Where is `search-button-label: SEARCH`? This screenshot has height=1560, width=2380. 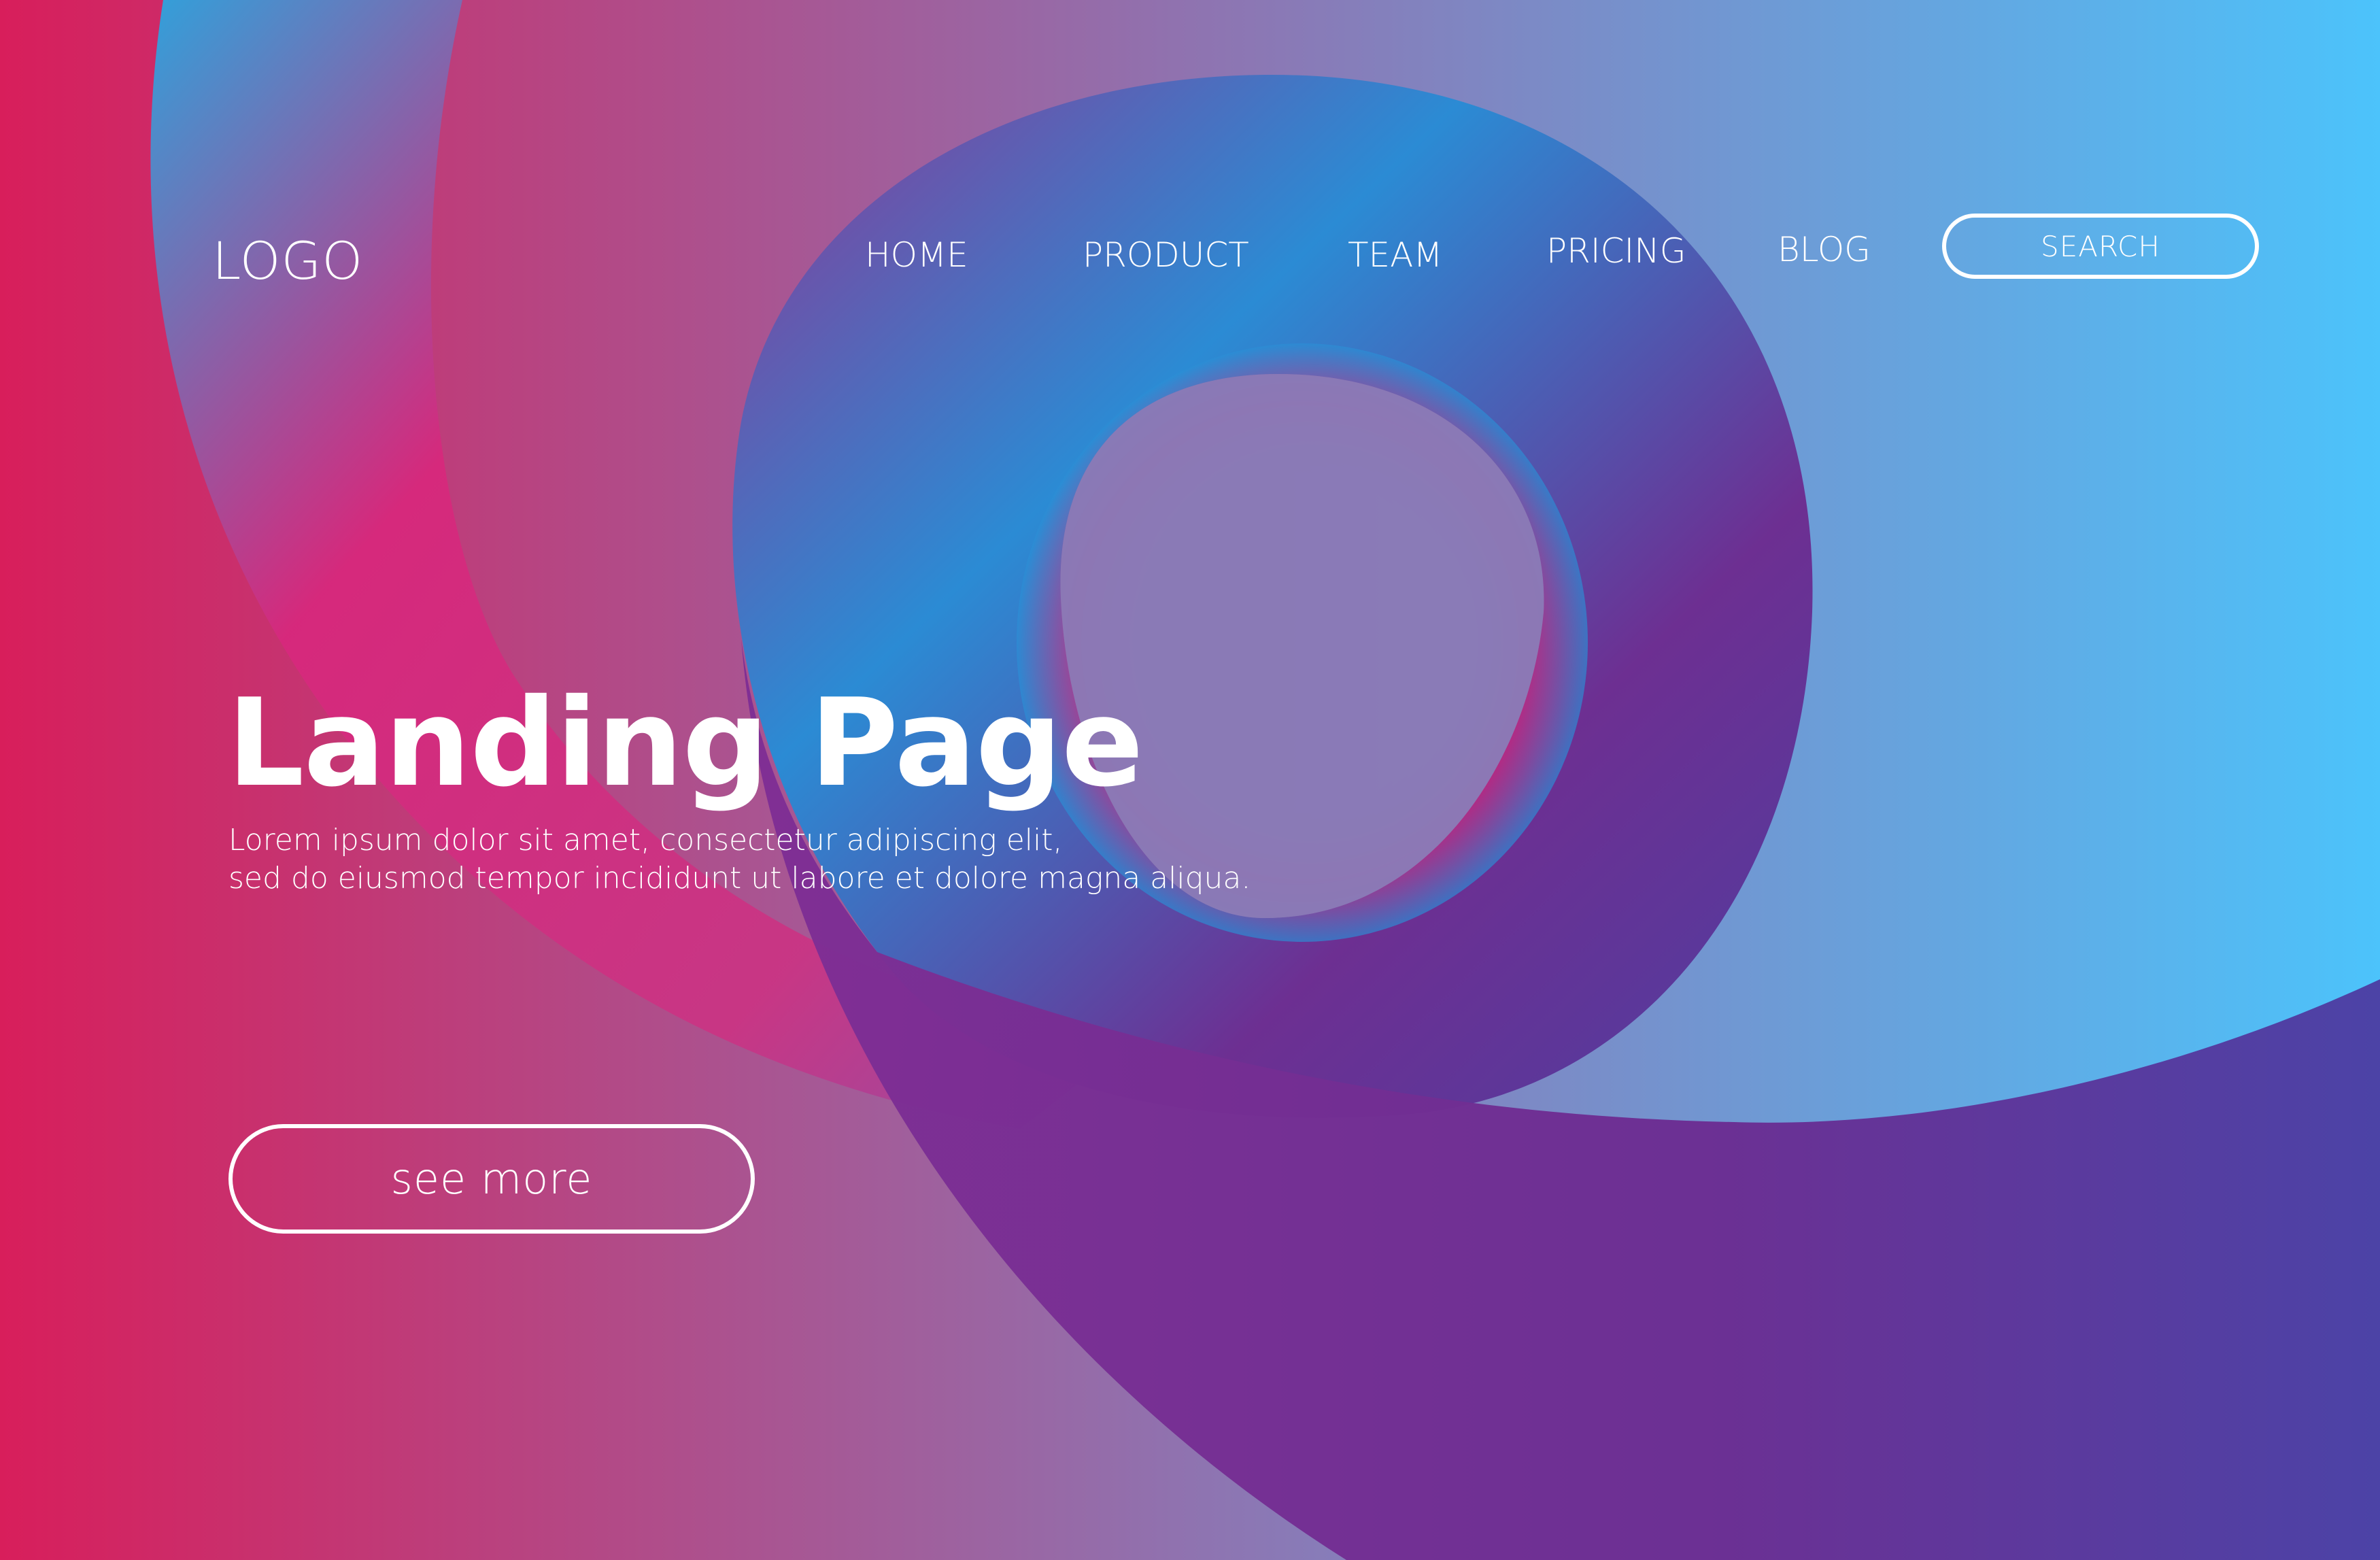 search-button-label: SEARCH is located at coordinates (2100, 246).